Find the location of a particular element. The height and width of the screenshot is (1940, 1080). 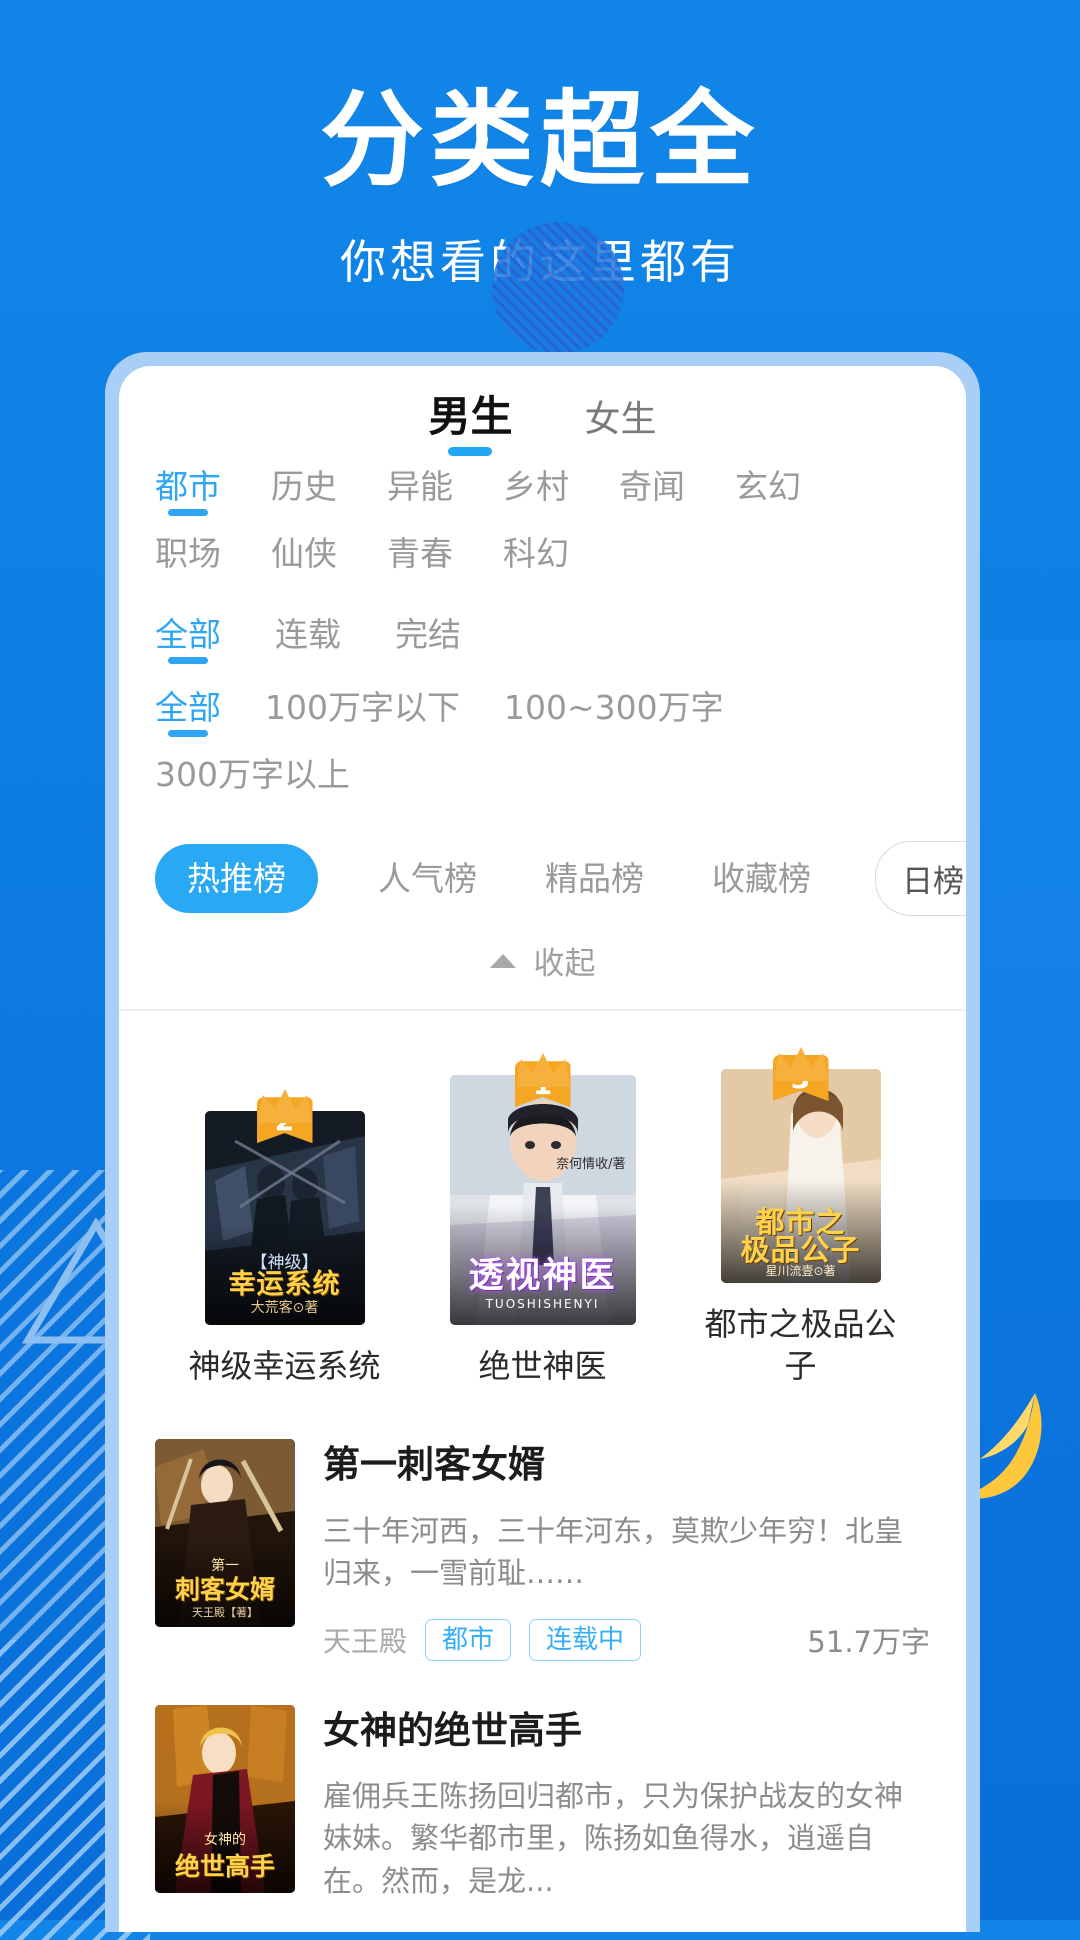

genre-chip-xianxia: 仙侠 is located at coordinates (304, 553).